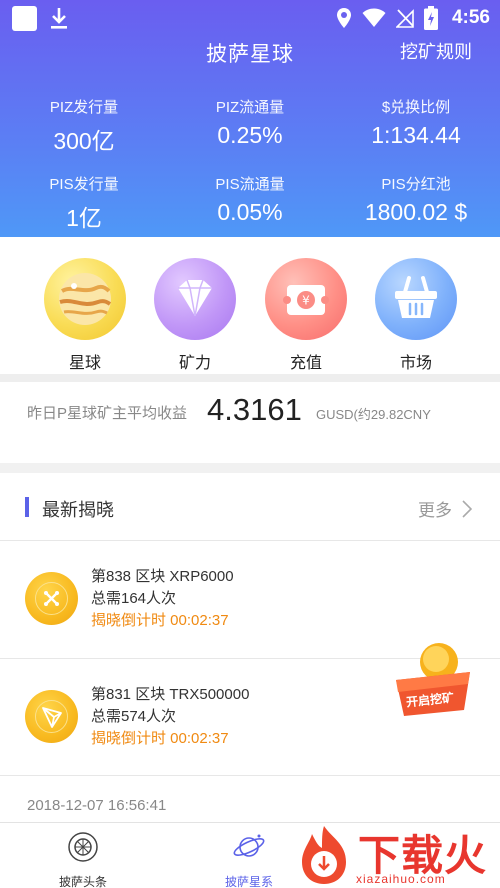 Image resolution: width=500 pixels, height=888 pixels. Describe the element at coordinates (305, 363) in the screenshot. I see `shortcut-label: 充值` at that location.